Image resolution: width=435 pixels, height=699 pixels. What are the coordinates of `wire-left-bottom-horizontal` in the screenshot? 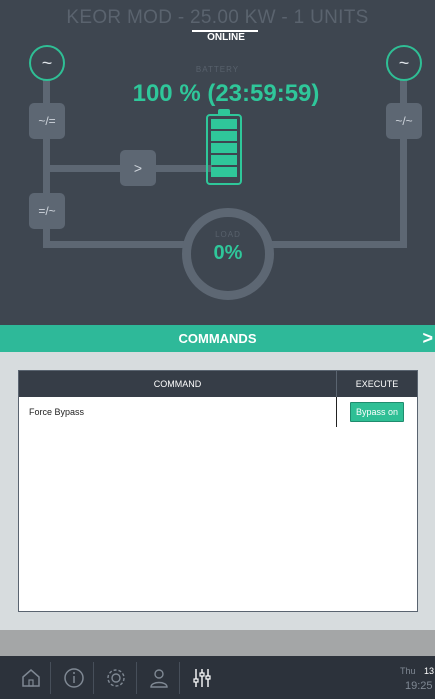 It's located at (114, 244).